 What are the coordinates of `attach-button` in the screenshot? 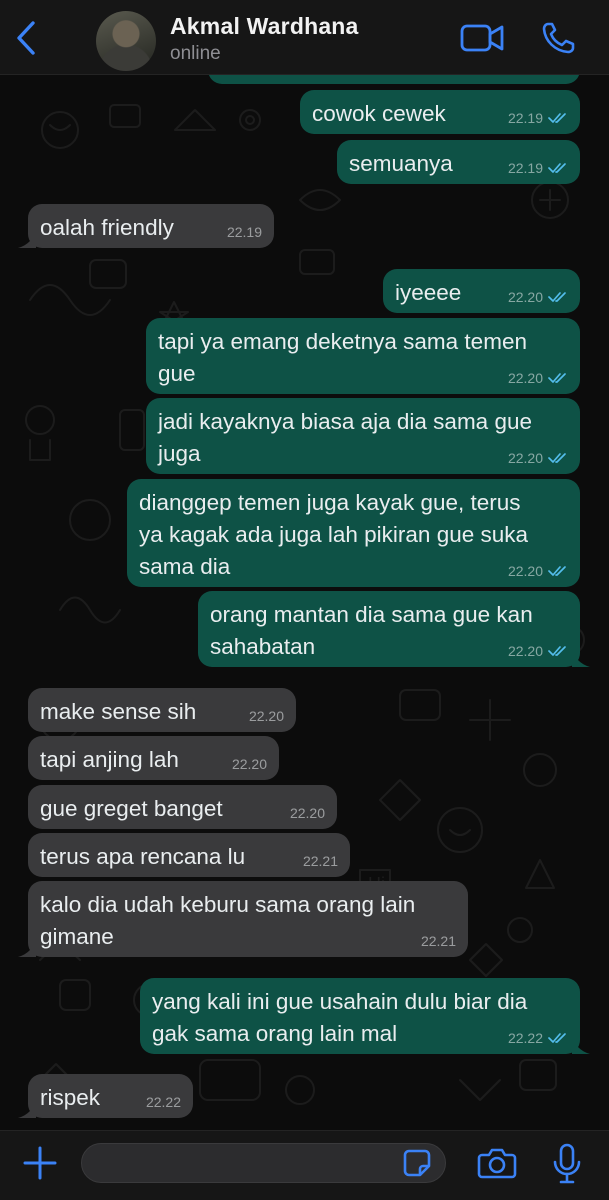 It's located at (40, 1163).